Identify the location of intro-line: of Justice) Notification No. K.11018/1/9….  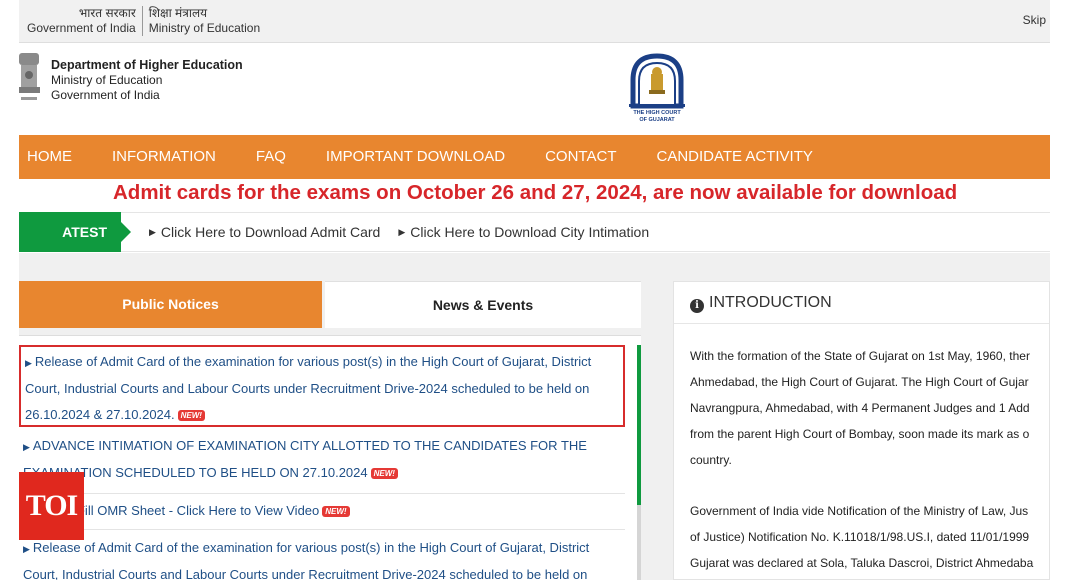
(860, 537).